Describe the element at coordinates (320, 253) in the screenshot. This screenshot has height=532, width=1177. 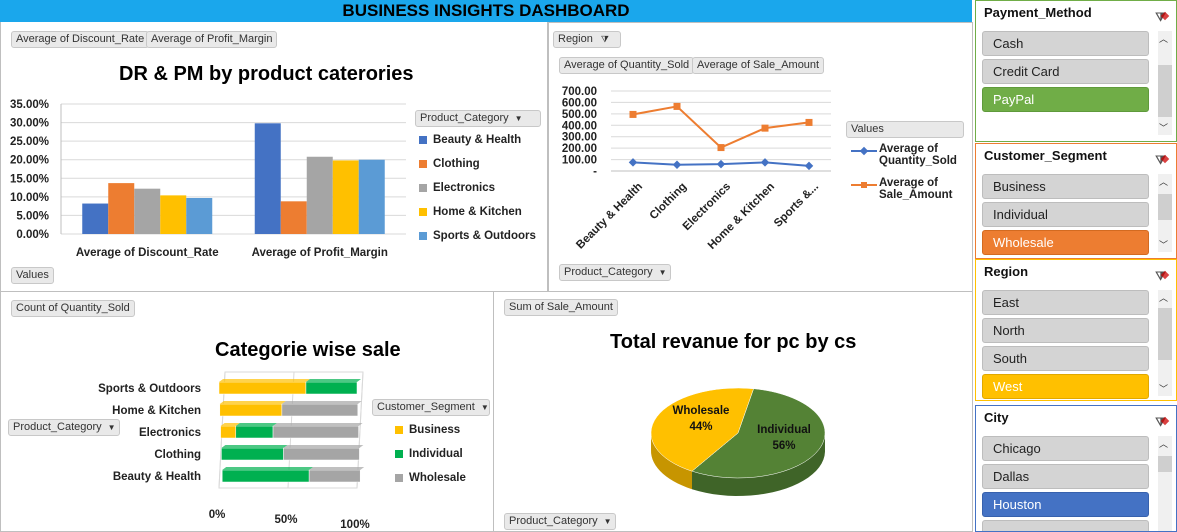
I see `x-category-label: Average of Profit_Margin` at that location.